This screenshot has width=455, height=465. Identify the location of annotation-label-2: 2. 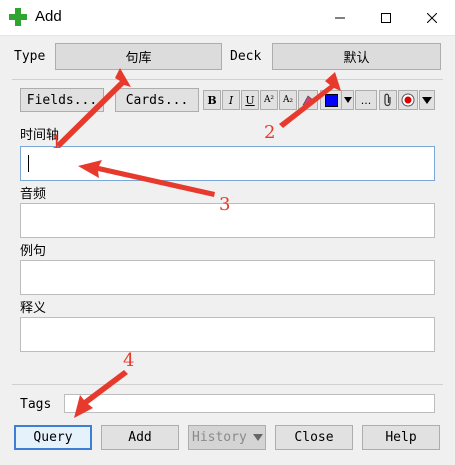
(270, 132).